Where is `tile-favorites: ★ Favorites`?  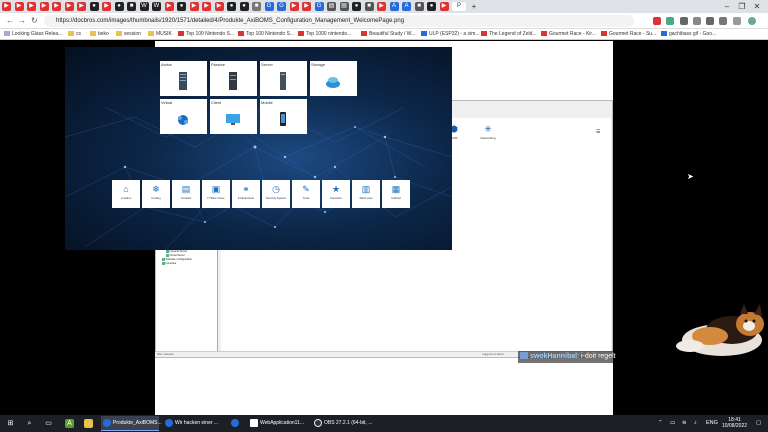
tile-favorites: ★ Favorites is located at coordinates (336, 194).